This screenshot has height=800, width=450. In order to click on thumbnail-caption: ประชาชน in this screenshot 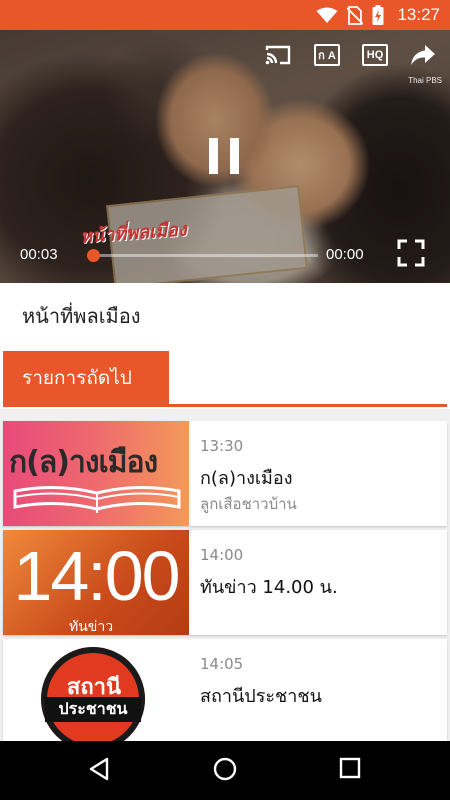, I will do `click(93, 709)`.